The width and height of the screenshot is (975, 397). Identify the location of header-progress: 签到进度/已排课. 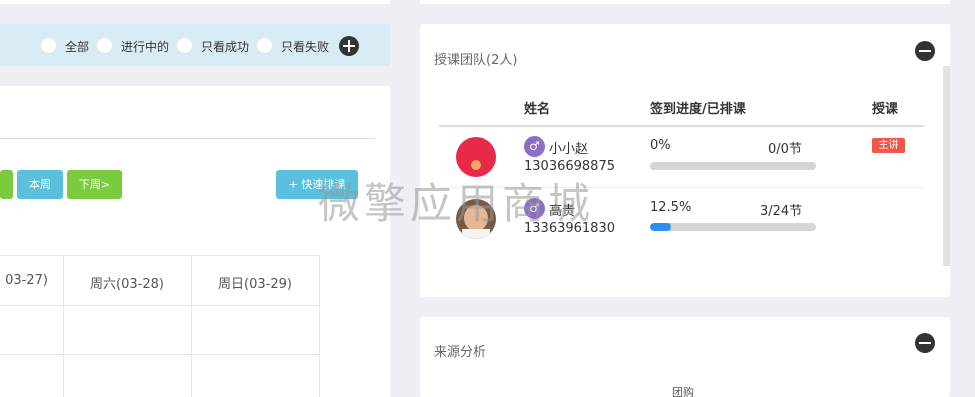
(698, 109).